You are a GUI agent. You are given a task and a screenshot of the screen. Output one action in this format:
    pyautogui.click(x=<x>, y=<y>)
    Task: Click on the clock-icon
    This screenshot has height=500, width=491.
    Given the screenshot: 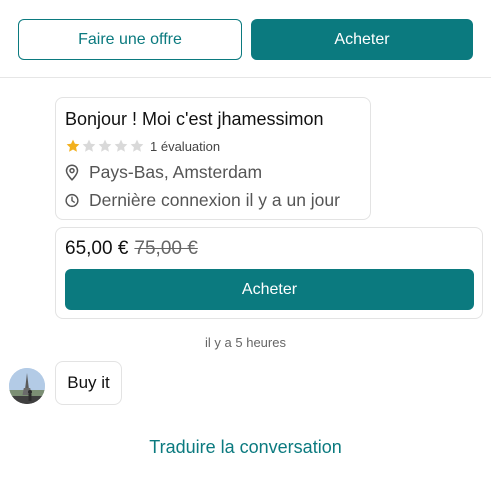 What is the action you would take?
    pyautogui.click(x=72, y=200)
    